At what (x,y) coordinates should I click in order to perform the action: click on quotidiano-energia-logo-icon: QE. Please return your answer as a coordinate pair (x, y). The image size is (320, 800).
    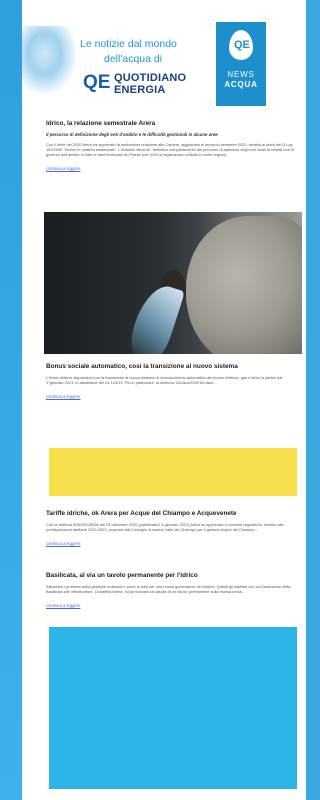
    Looking at the image, I should click on (97, 82).